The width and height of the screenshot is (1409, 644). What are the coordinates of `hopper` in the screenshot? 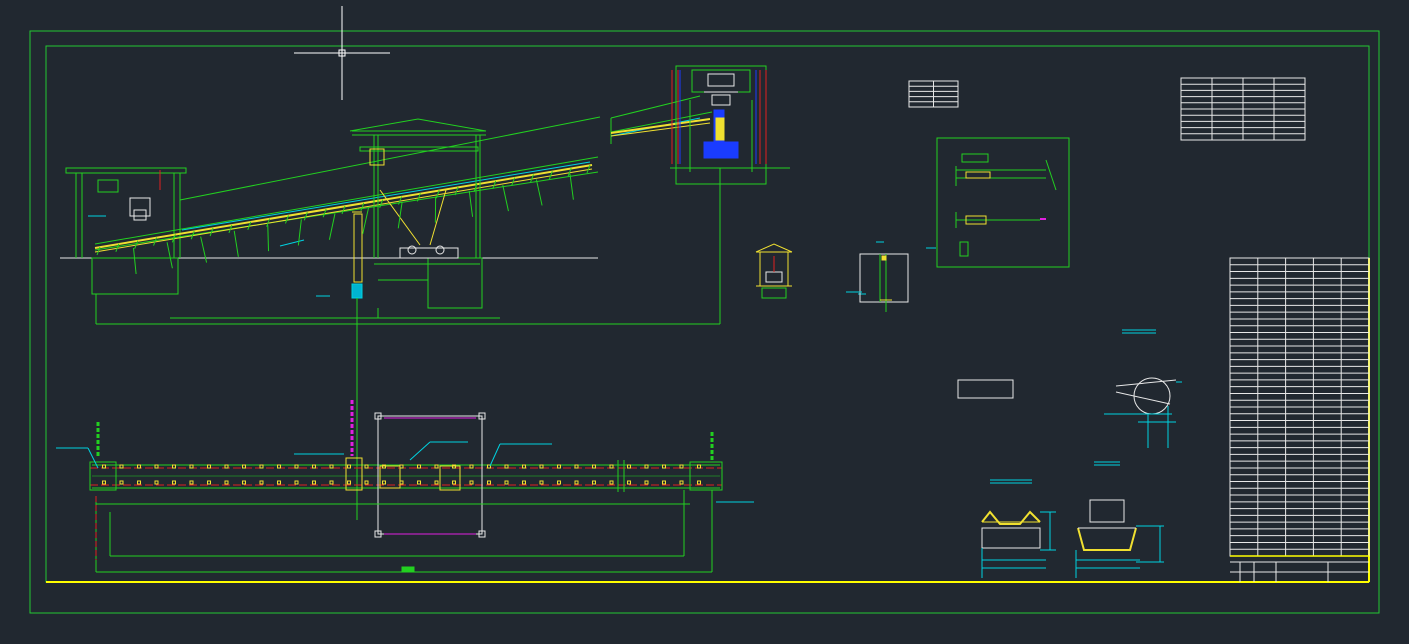 It's located at (140, 209).